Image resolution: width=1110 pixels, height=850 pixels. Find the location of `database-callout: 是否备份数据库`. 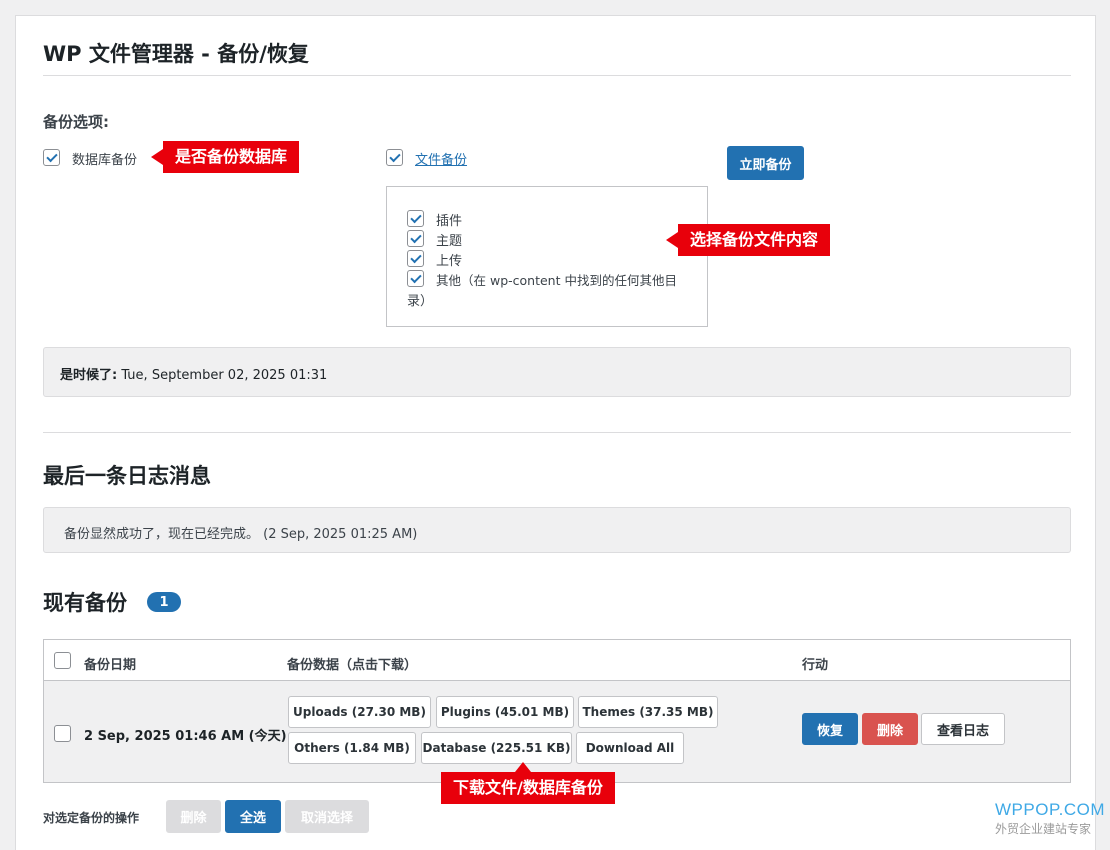

database-callout: 是否备份数据库 is located at coordinates (225, 157).